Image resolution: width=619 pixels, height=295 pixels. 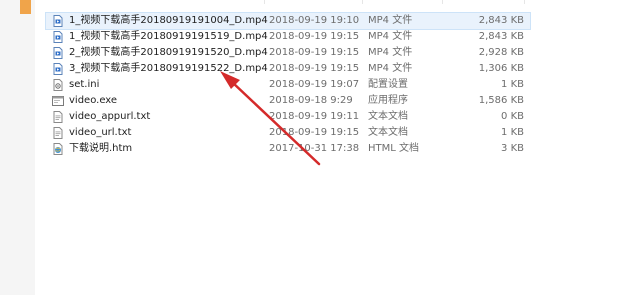 What do you see at coordinates (100, 132) in the screenshot?
I see `file-name: video_url.txt` at bounding box center [100, 132].